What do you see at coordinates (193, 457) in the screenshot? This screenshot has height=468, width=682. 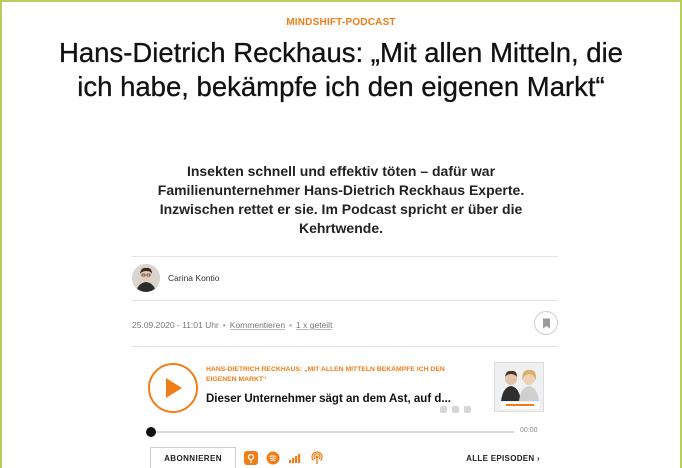 I see `subscribe-button: ABONNIEREN` at bounding box center [193, 457].